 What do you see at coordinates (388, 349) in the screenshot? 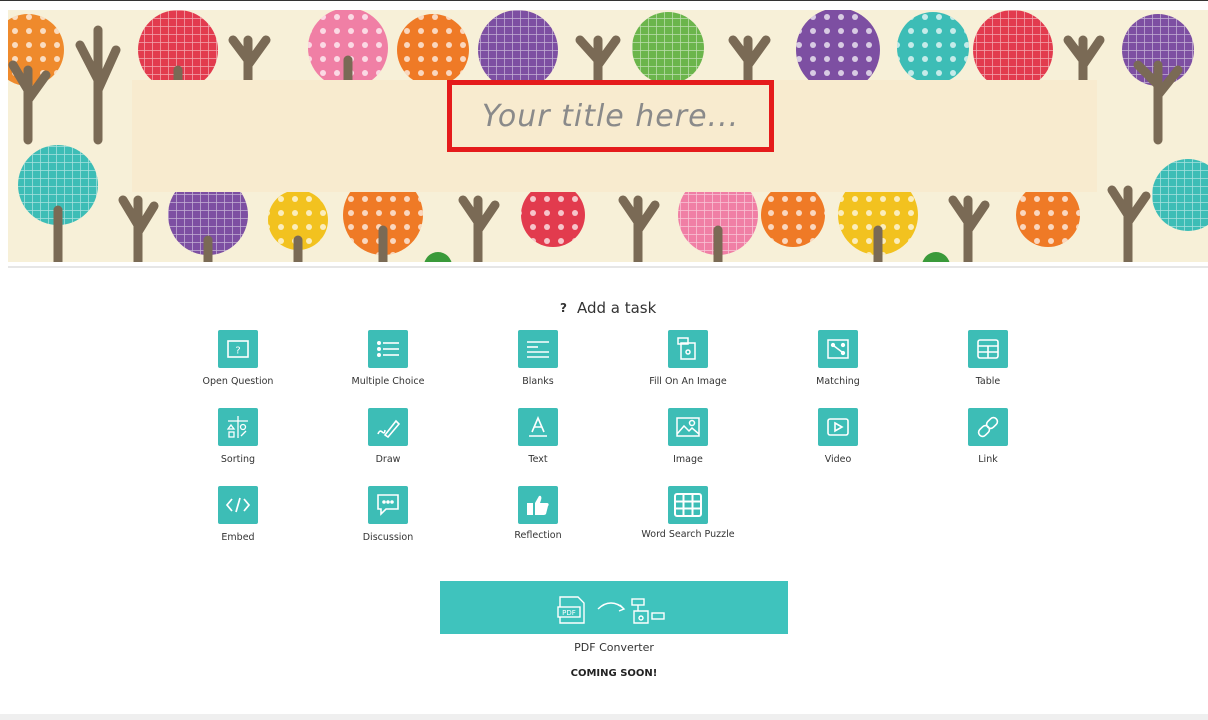
I see `list-icon` at bounding box center [388, 349].